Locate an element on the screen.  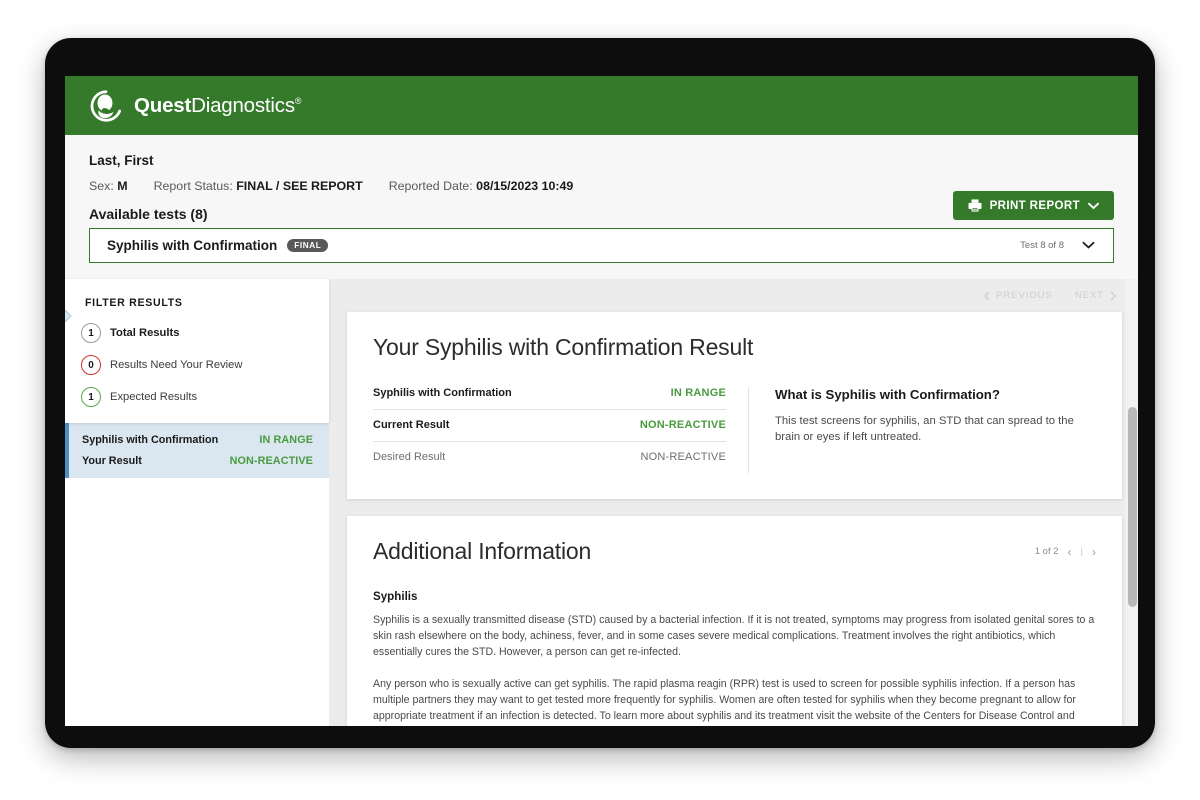
brand-wordmark: QuestDiagnostics® is located at coordinates (218, 105).